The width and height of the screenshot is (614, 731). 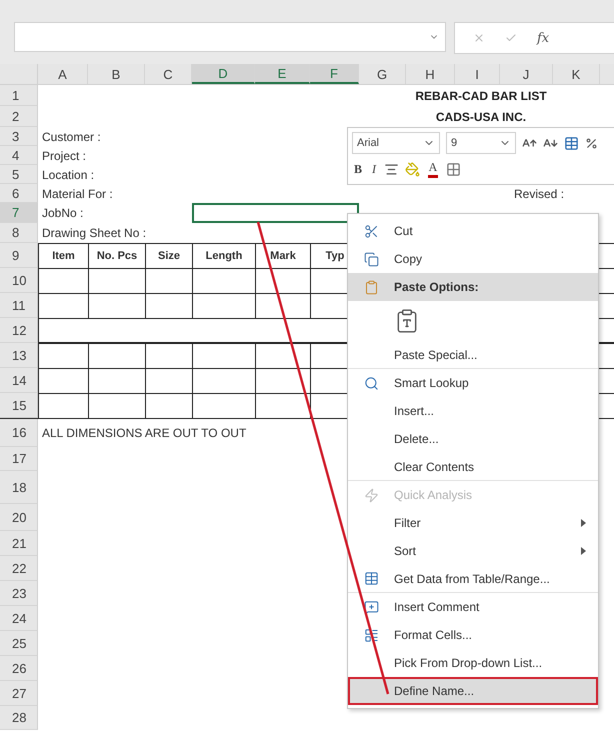 What do you see at coordinates (539, 193) in the screenshot?
I see `cell-text: Revised :` at bounding box center [539, 193].